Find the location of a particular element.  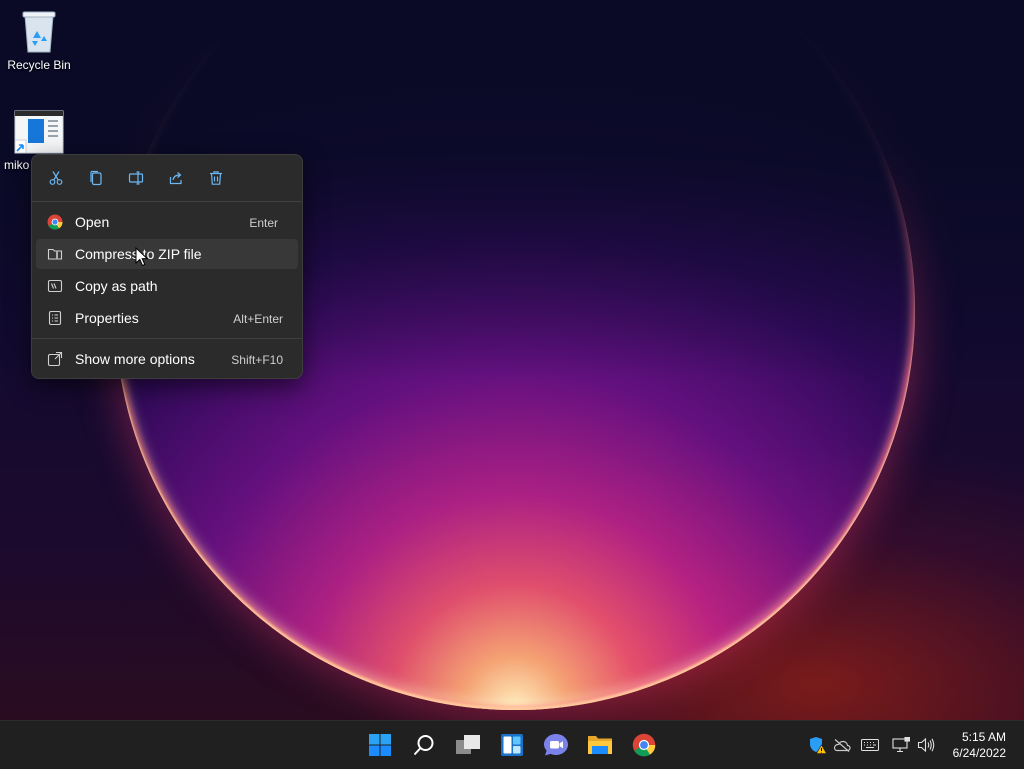

onedrive-button is located at coordinates (842, 745).